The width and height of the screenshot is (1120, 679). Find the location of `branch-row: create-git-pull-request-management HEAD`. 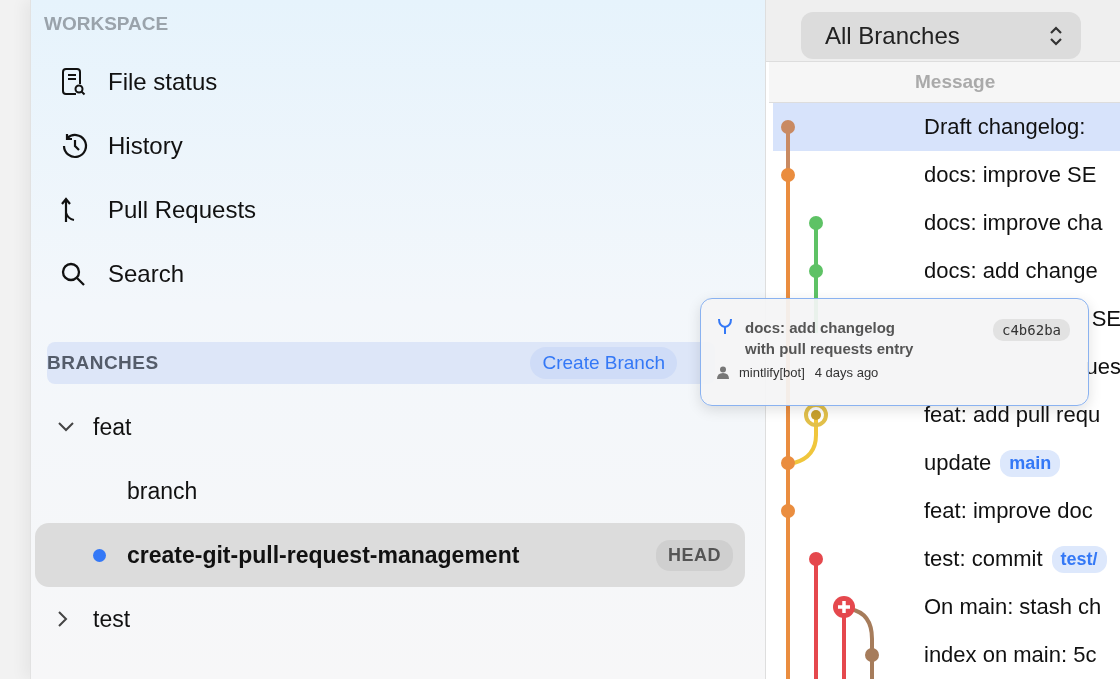

branch-row: create-git-pull-request-management HEAD is located at coordinates (390, 555).